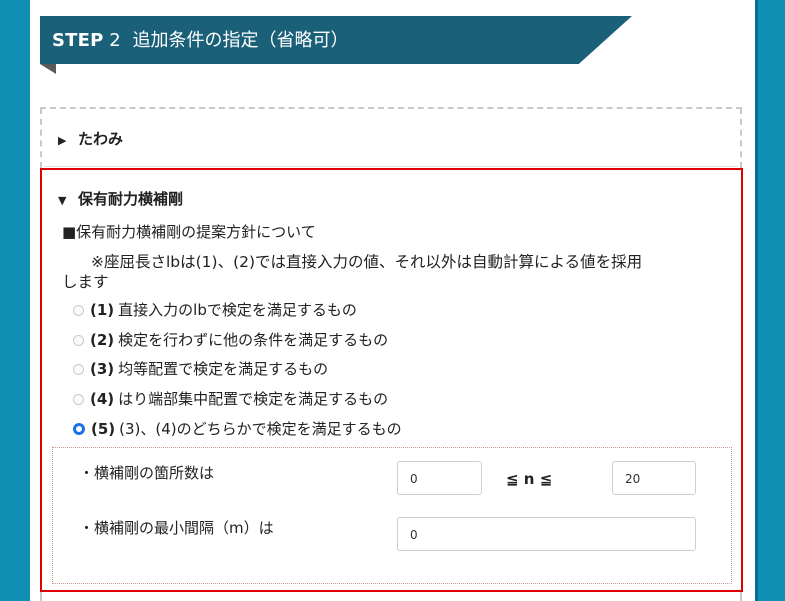 The width and height of the screenshot is (785, 601). I want to click on section-border-right, so click(741, 138).